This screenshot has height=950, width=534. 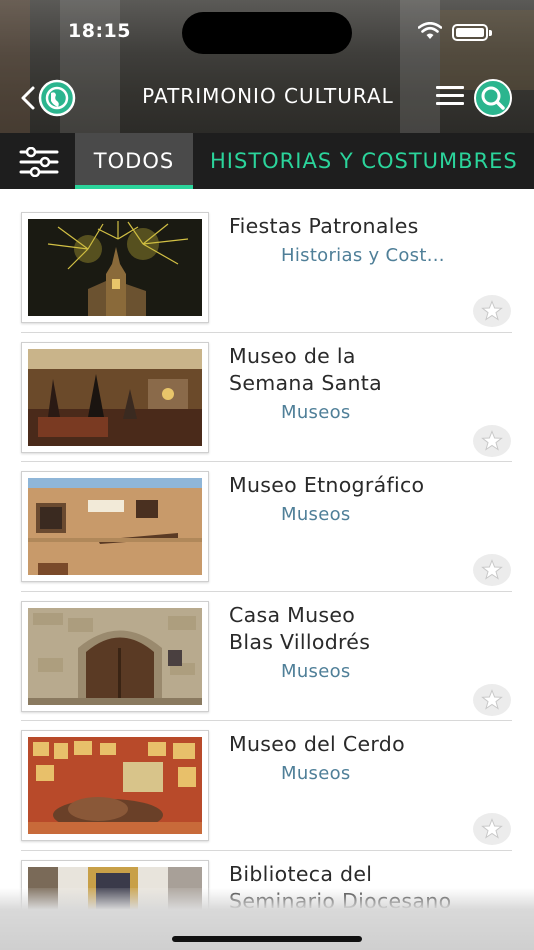 I want to click on stone-doorway-image, so click(x=115, y=656).